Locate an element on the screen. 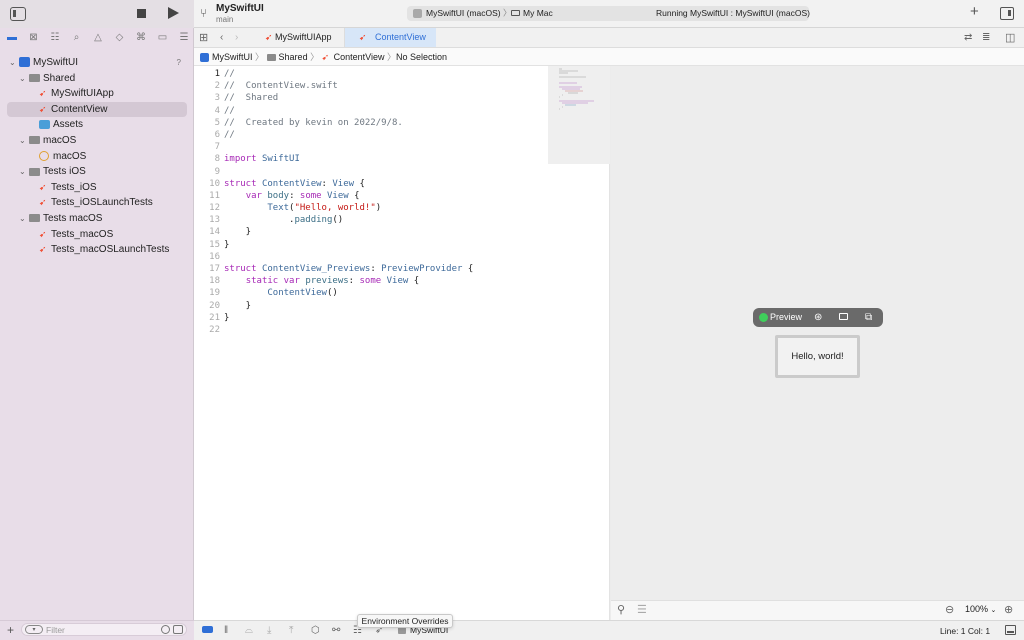  preview-text: Hello, world! is located at coordinates (817, 356).